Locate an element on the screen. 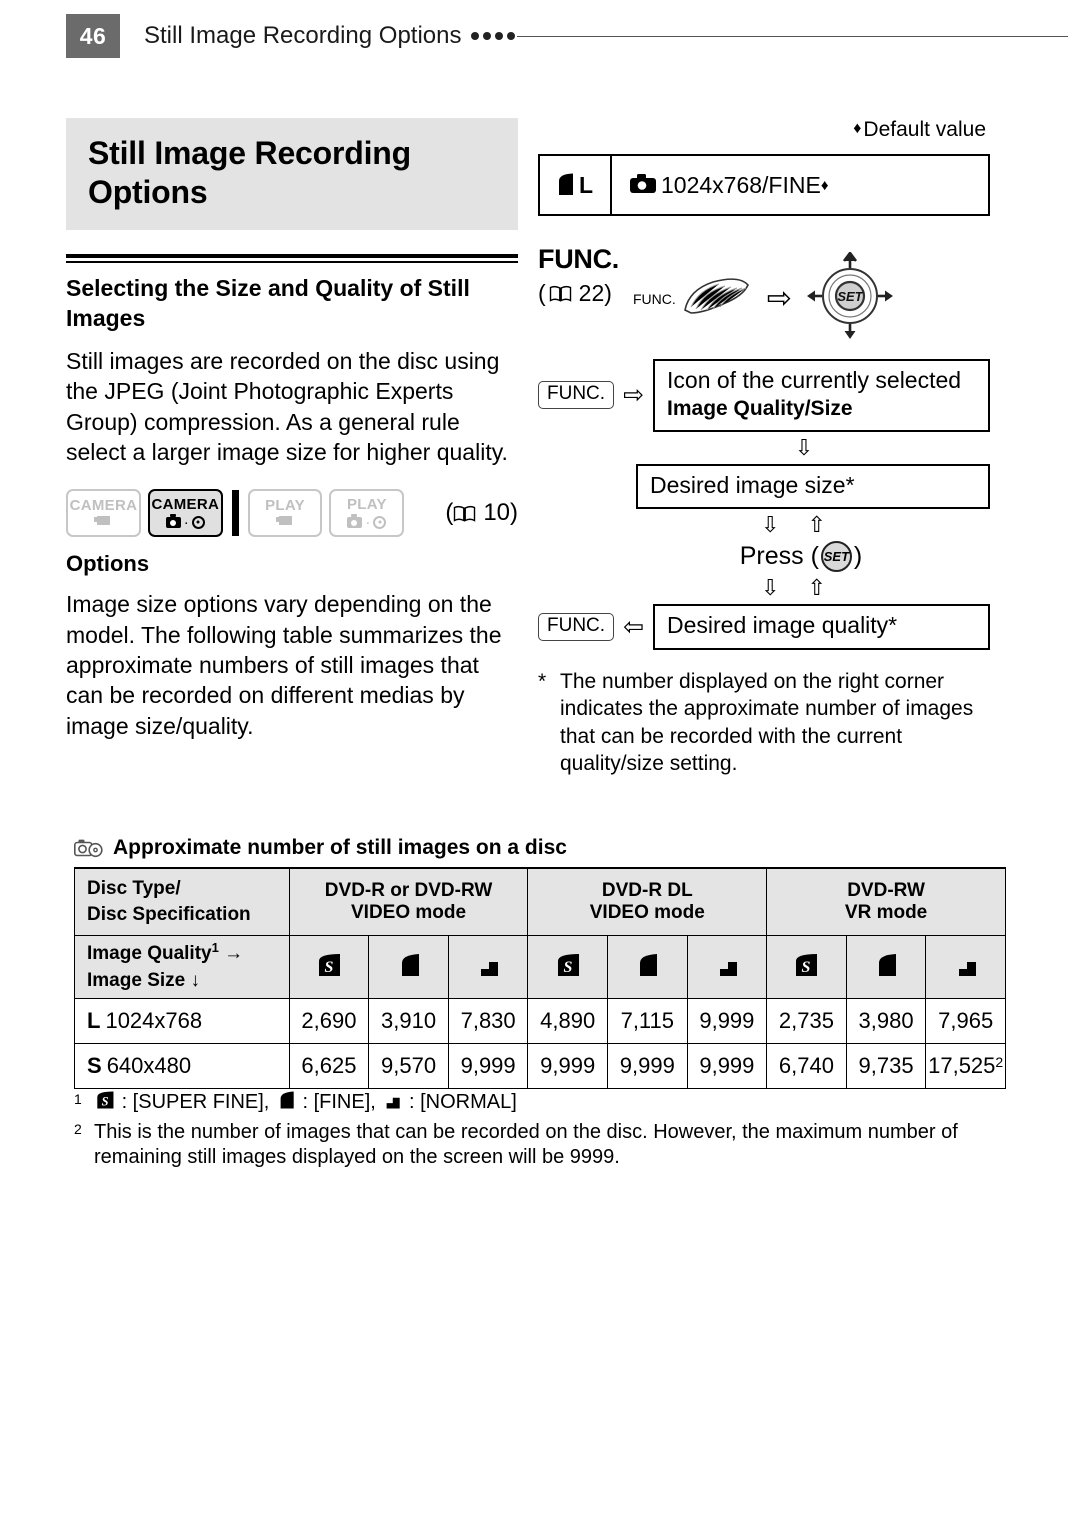 Image resolution: width=1080 pixels, height=1534 pixels. table-cell: 3,980 is located at coordinates (886, 1021).